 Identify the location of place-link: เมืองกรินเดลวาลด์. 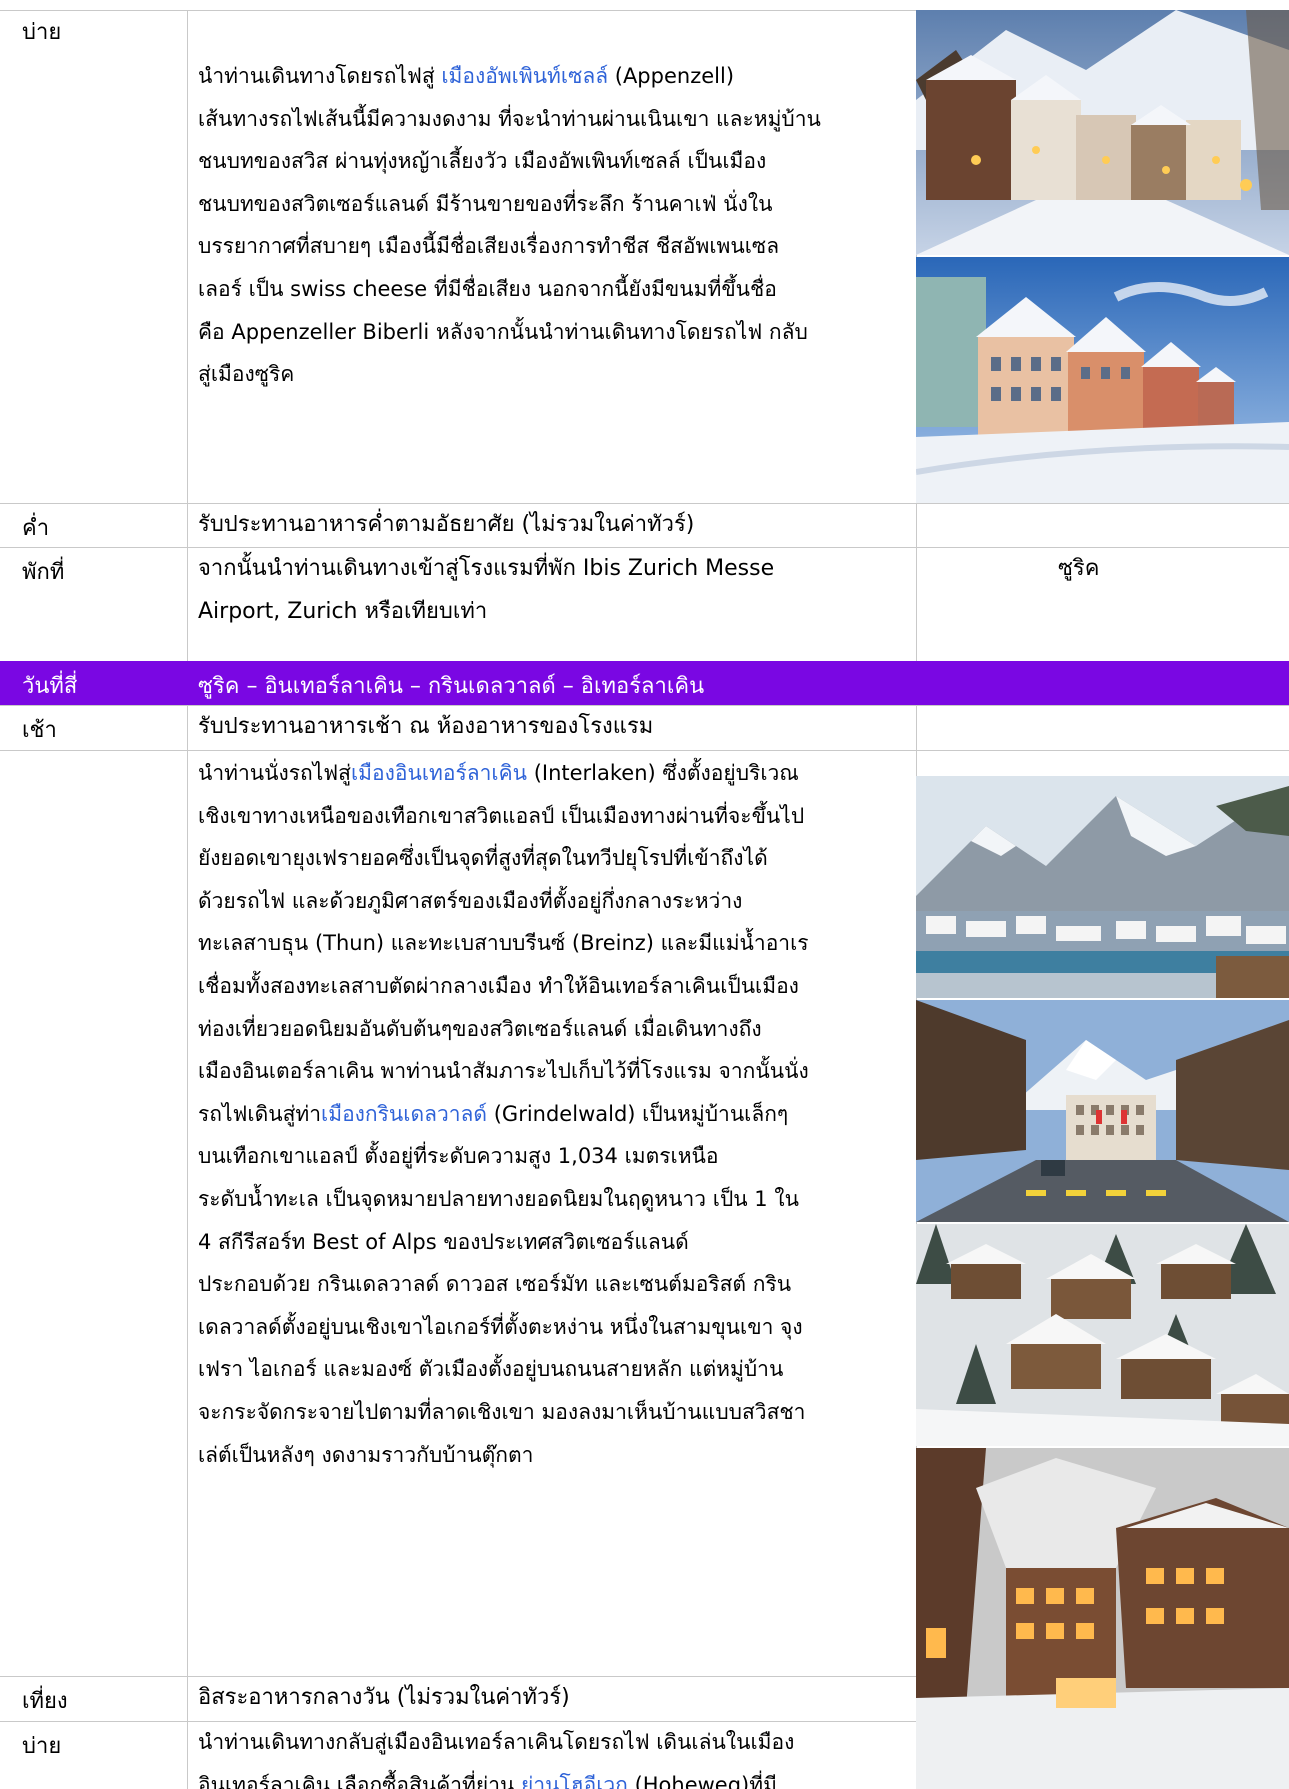
(404, 1114).